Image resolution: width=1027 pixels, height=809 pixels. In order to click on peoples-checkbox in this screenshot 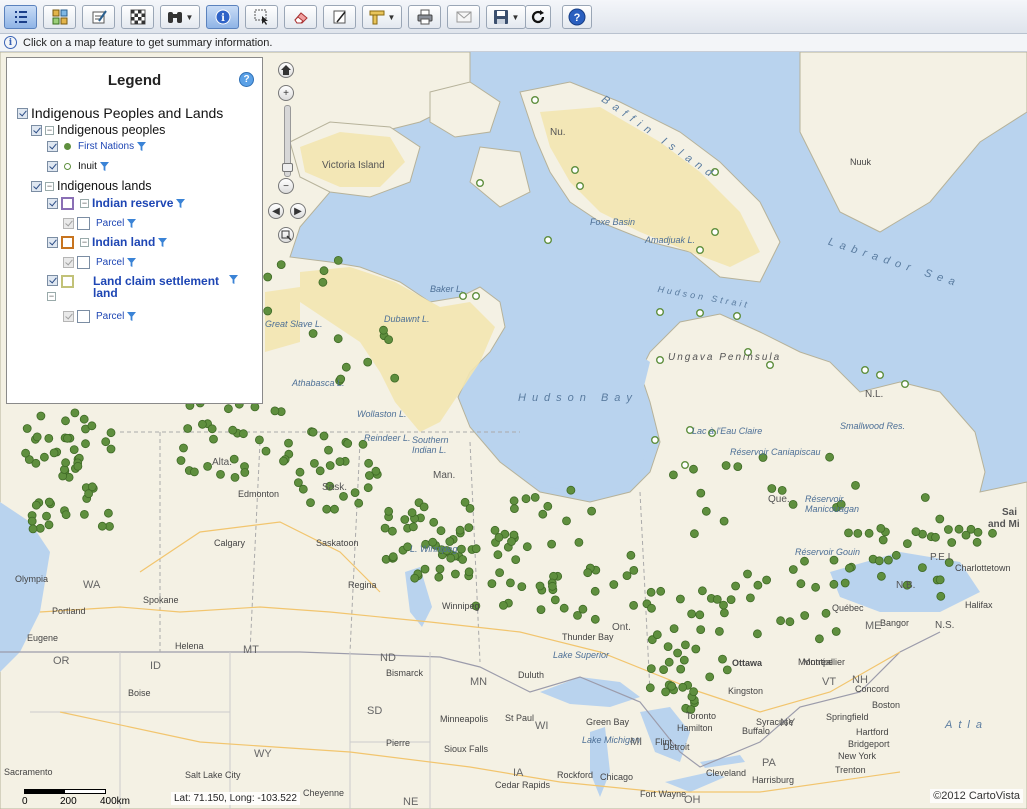, I will do `click(36, 130)`.